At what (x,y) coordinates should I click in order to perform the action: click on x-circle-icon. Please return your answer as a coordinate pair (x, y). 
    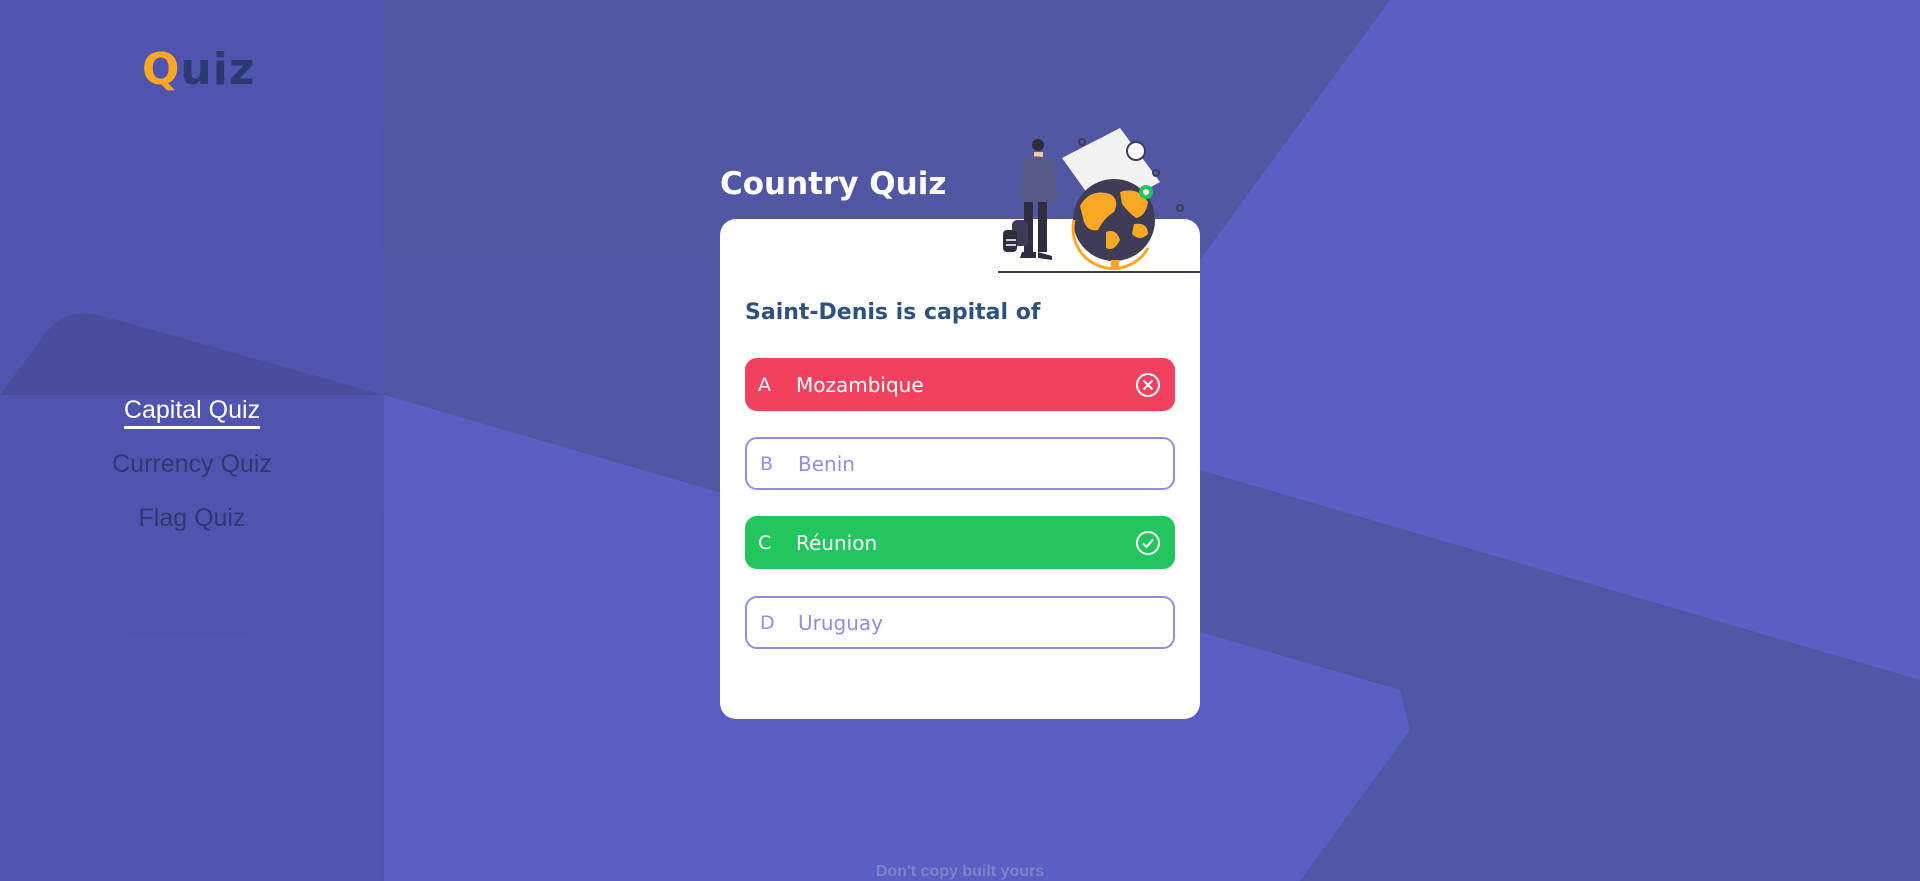
    Looking at the image, I should click on (1148, 384).